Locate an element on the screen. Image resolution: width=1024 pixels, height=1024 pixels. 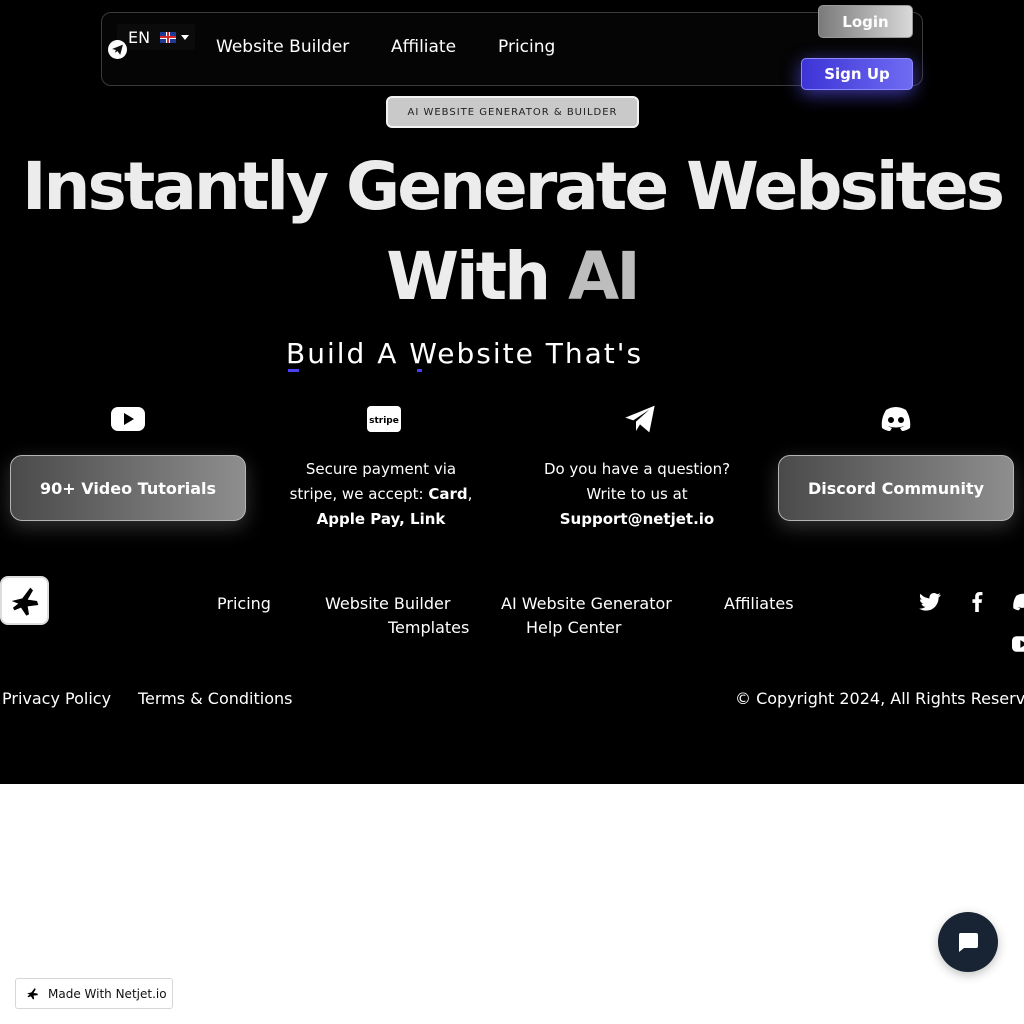
footer-link-templates: Templates is located at coordinates (428, 627).